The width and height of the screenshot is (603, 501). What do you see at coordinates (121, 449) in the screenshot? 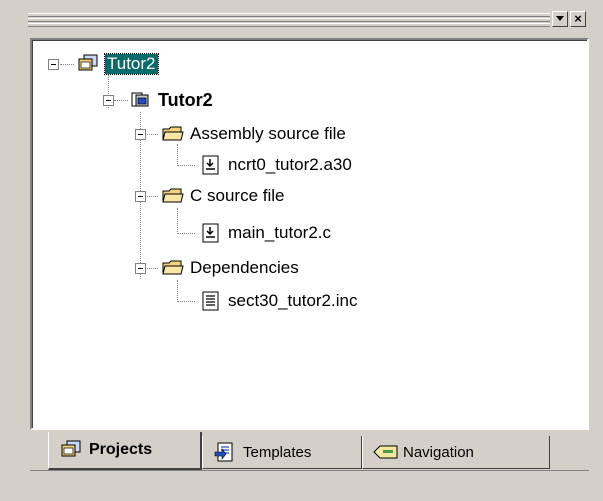
I see `tab-label: Projects` at bounding box center [121, 449].